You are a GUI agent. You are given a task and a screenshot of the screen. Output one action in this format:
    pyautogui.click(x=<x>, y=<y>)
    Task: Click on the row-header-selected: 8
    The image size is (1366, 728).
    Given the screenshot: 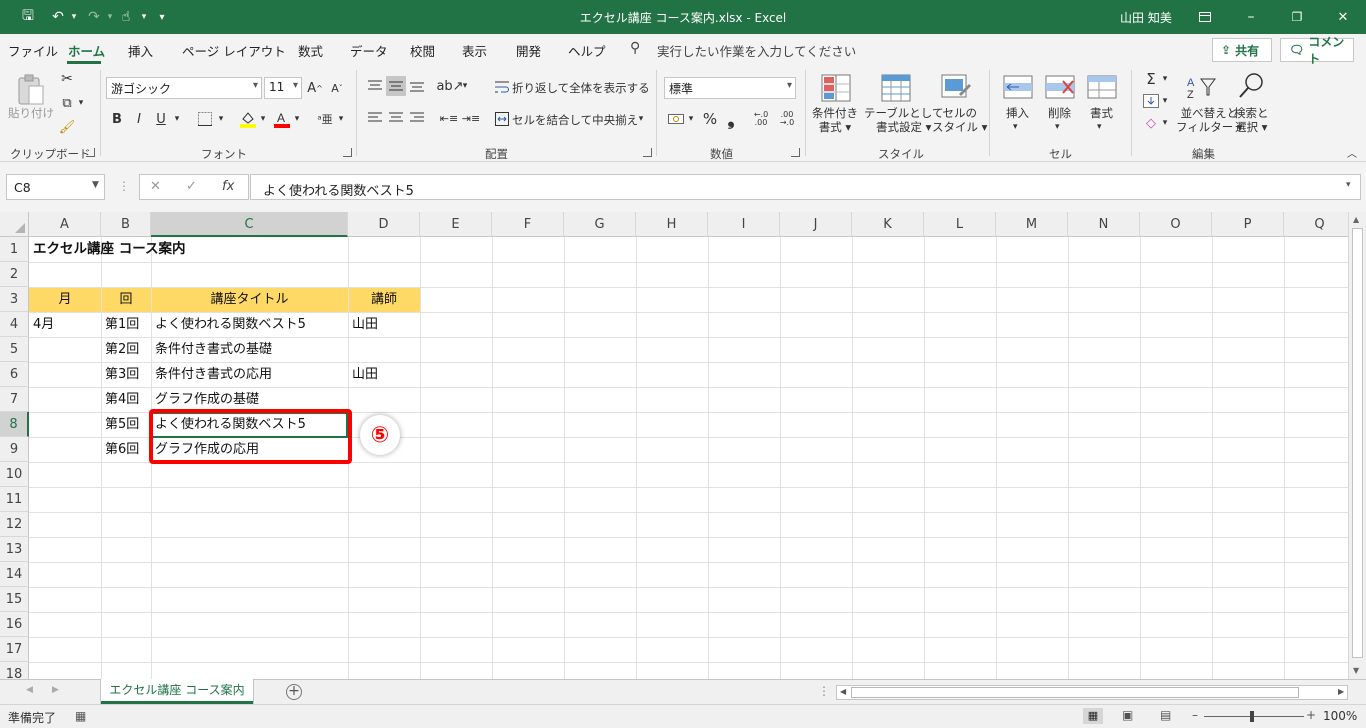 What is the action you would take?
    pyautogui.click(x=14, y=424)
    